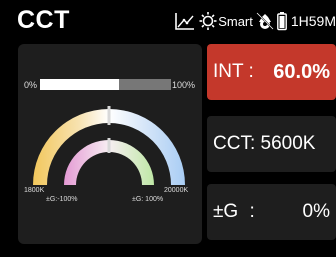 This screenshot has width=336, height=257. What do you see at coordinates (271, 212) in the screenshot?
I see `g-card: ±G : 0%` at bounding box center [271, 212].